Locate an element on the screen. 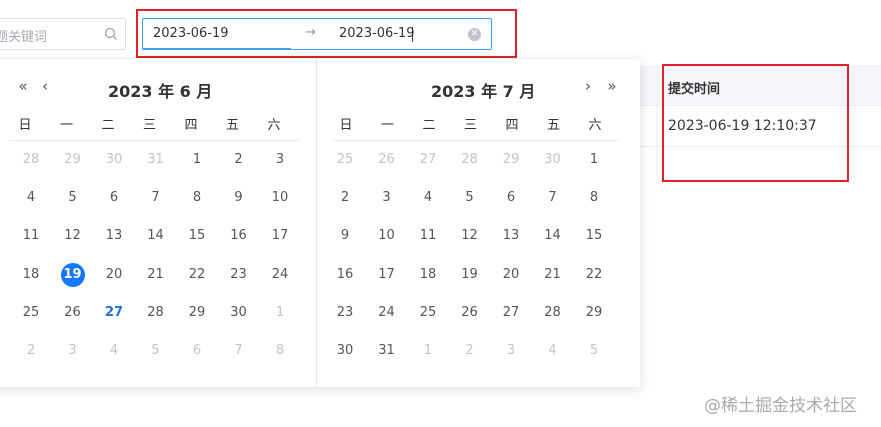 Image resolution: width=881 pixels, height=427 pixels. weekday-header-right: 日一二三四五六 is located at coordinates (476, 126).